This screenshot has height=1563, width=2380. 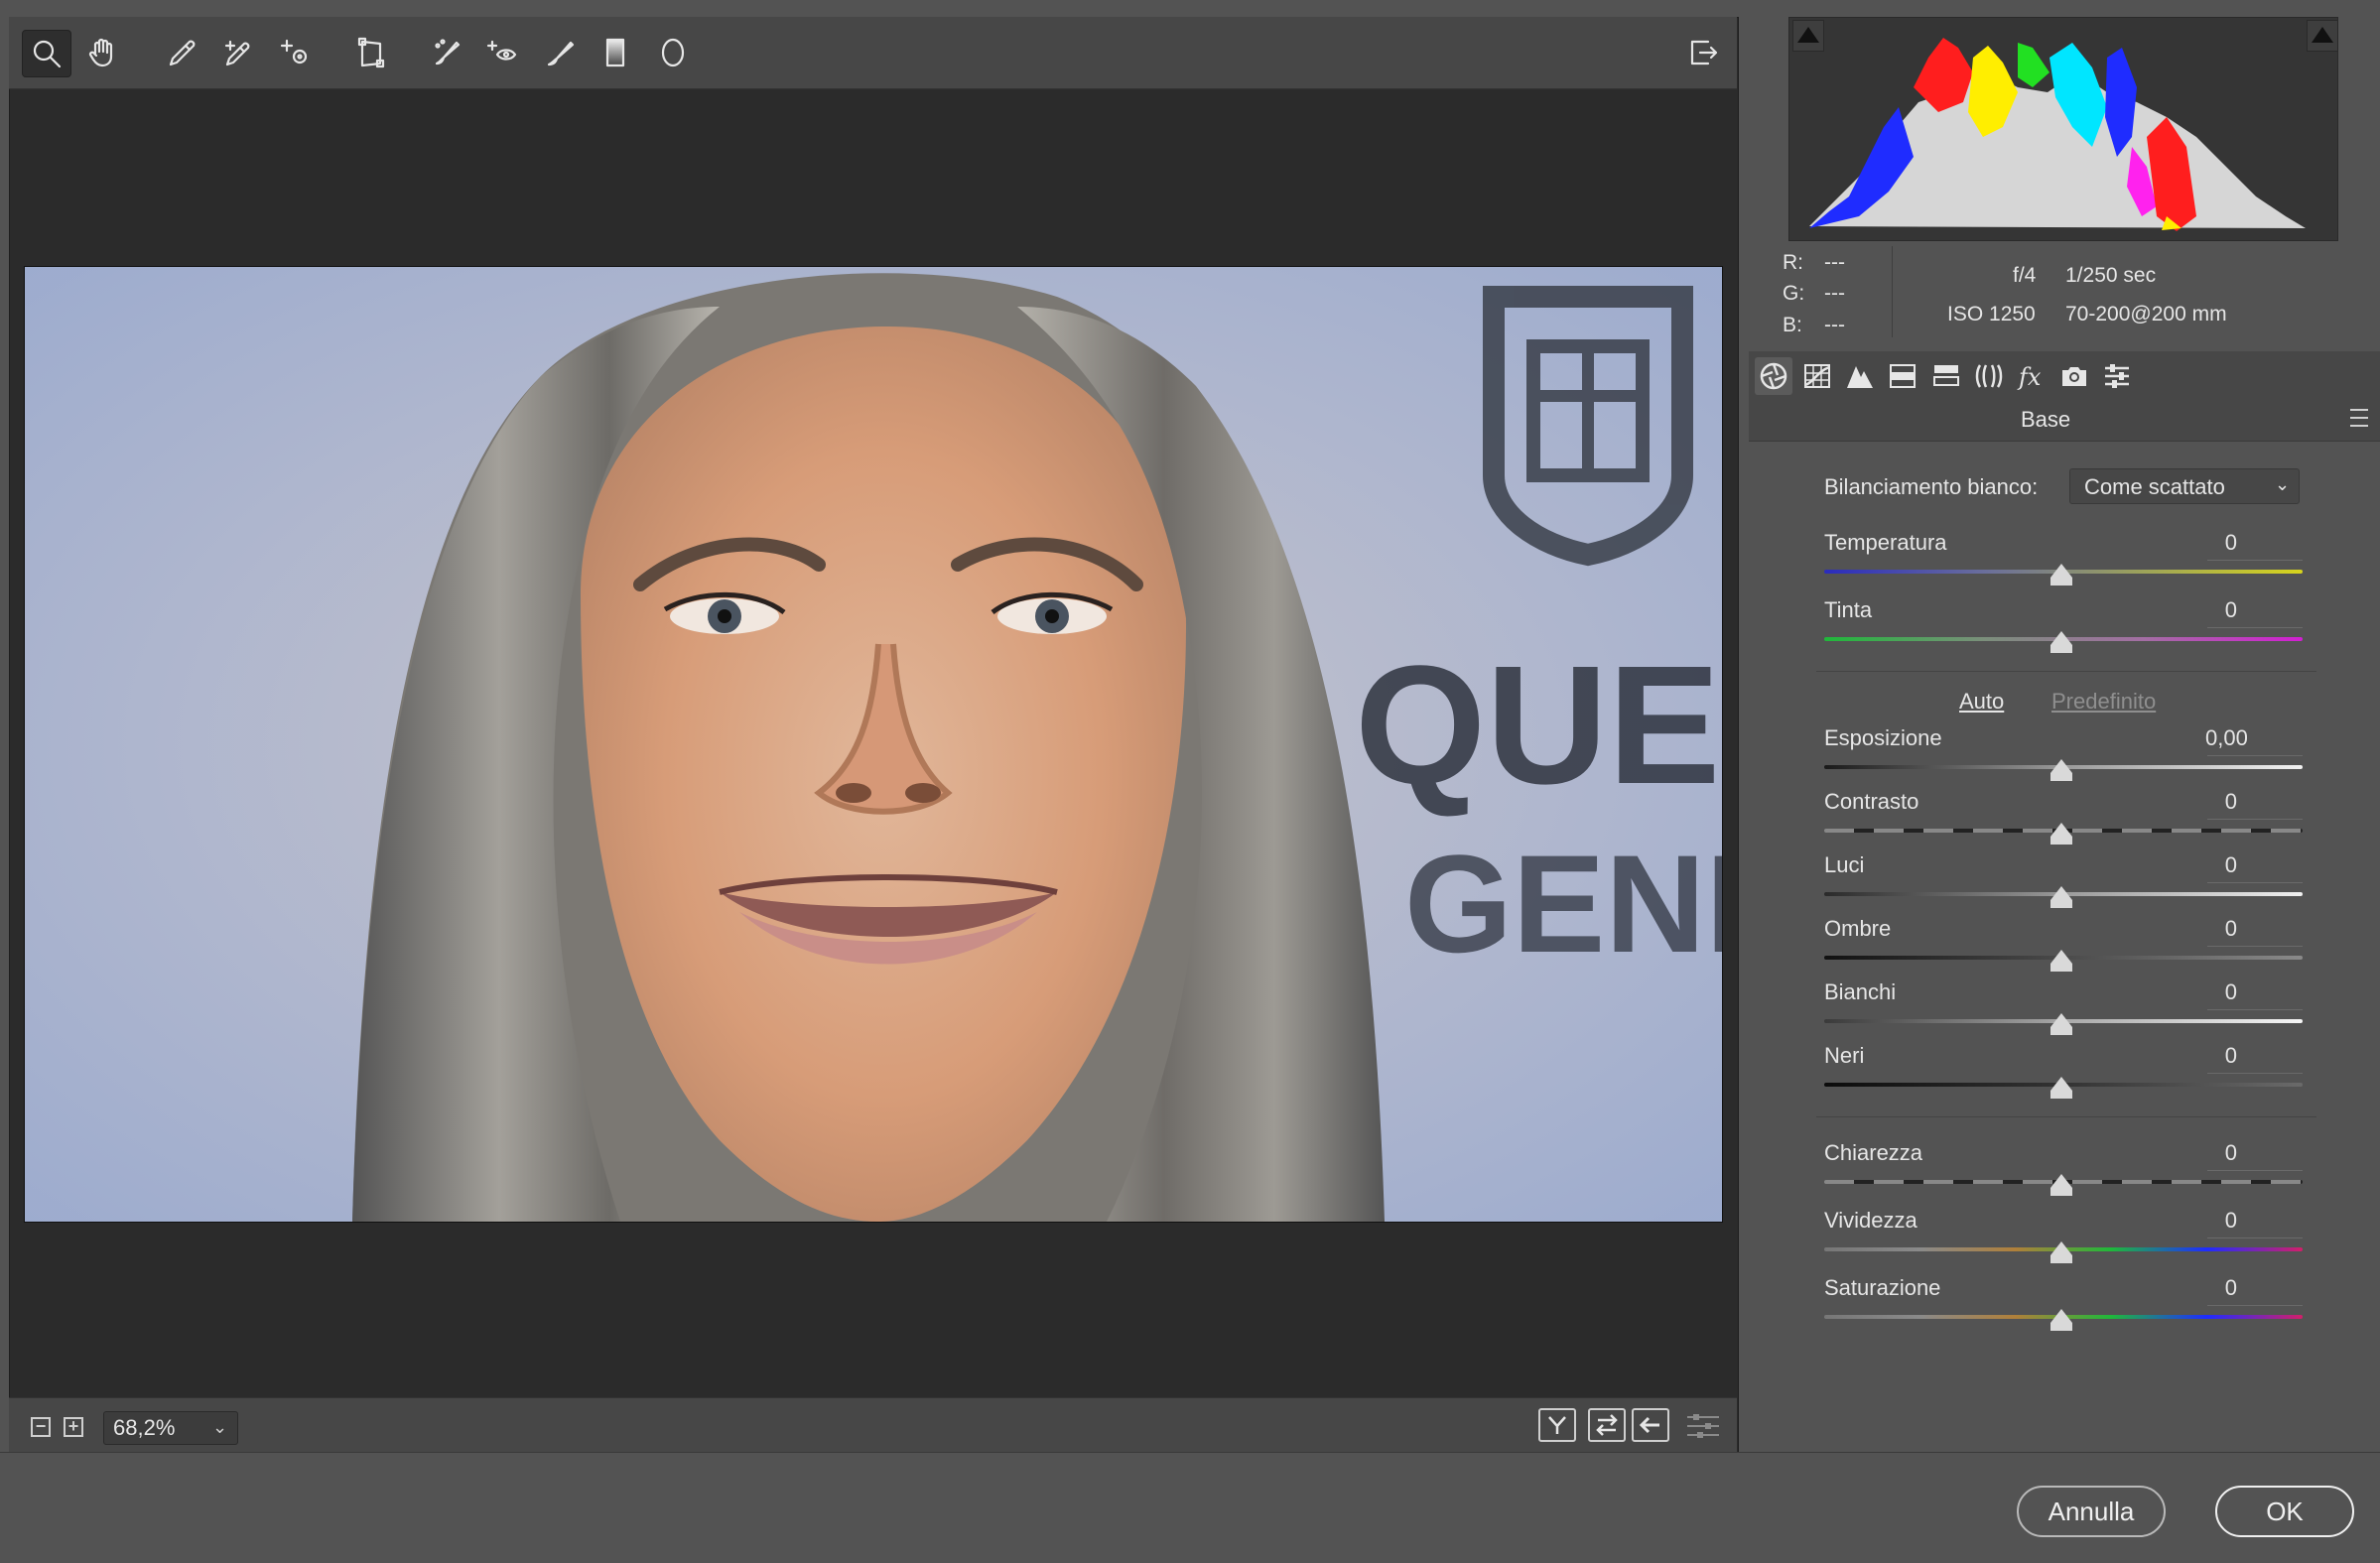 I want to click on tinta-value: 0, so click(x=2204, y=610).